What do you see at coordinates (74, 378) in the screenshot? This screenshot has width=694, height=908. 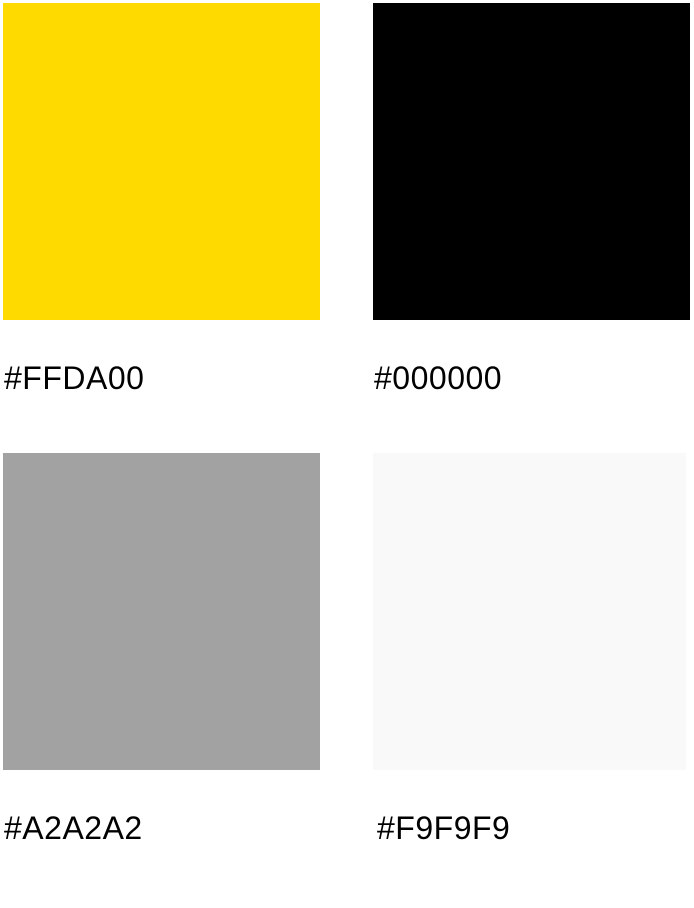 I see `swatch-label-yellow: #FFDA00` at bounding box center [74, 378].